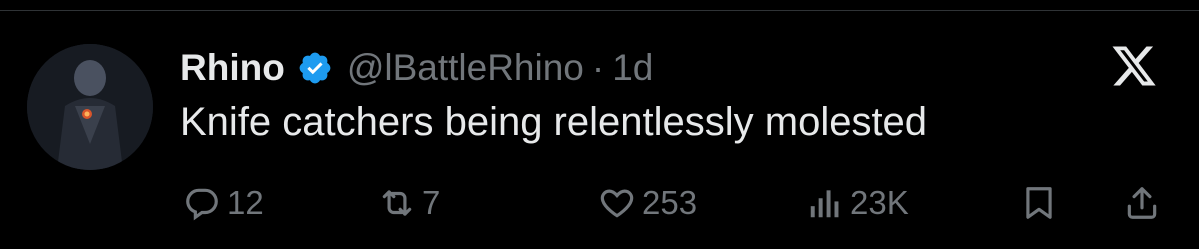 The height and width of the screenshot is (249, 1199). I want to click on views-icon, so click(824, 204).